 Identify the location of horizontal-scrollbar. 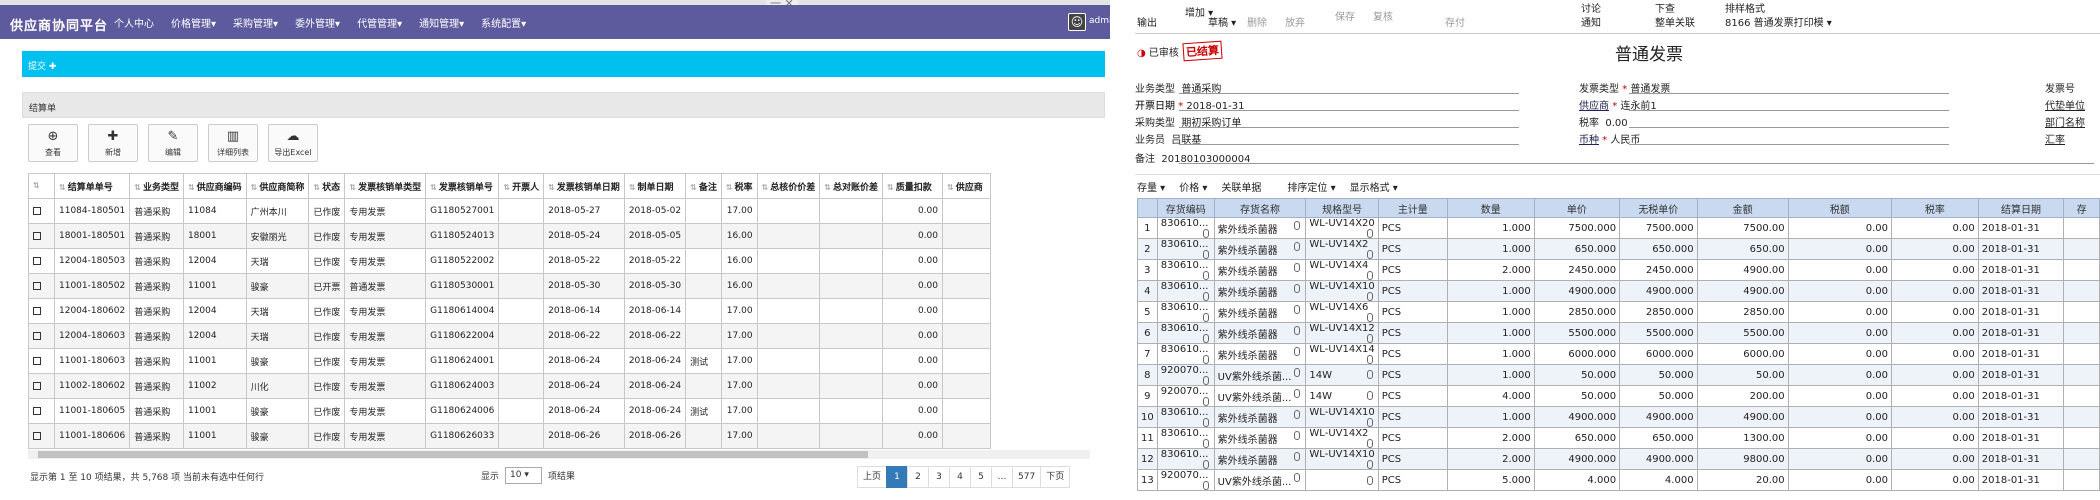
(559, 454).